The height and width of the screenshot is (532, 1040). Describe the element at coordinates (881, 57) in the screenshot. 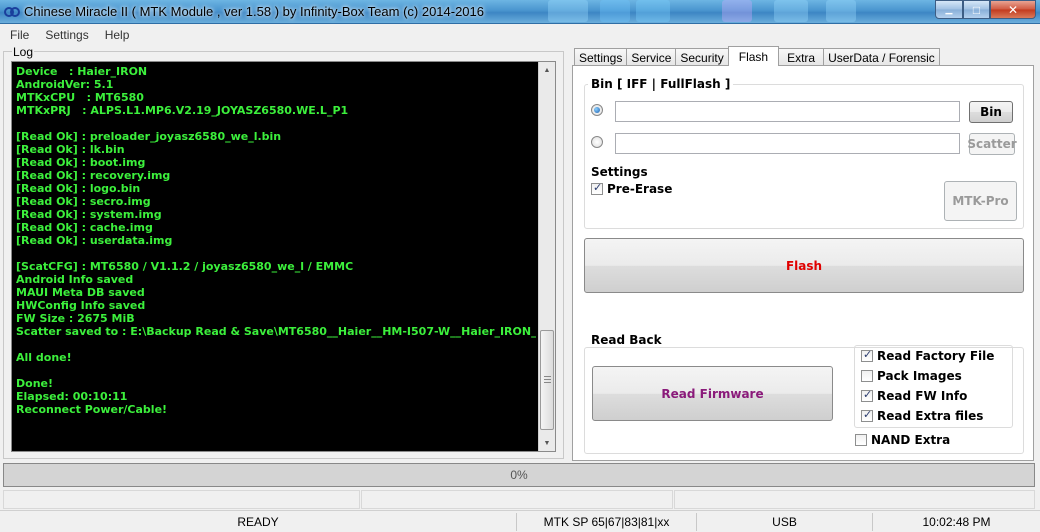

I see `tab-userdata-forensic: UserData / Forensic` at that location.